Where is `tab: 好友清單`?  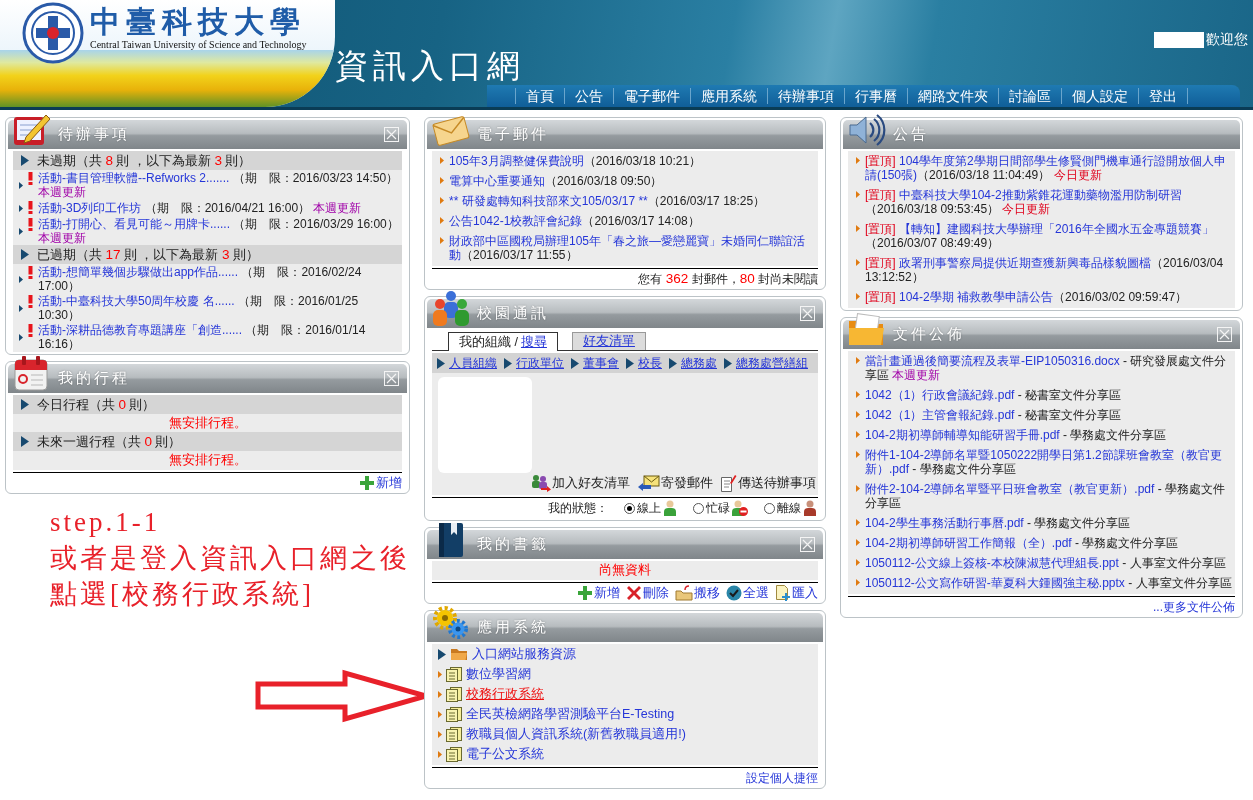
tab: 好友清單 is located at coordinates (608, 341).